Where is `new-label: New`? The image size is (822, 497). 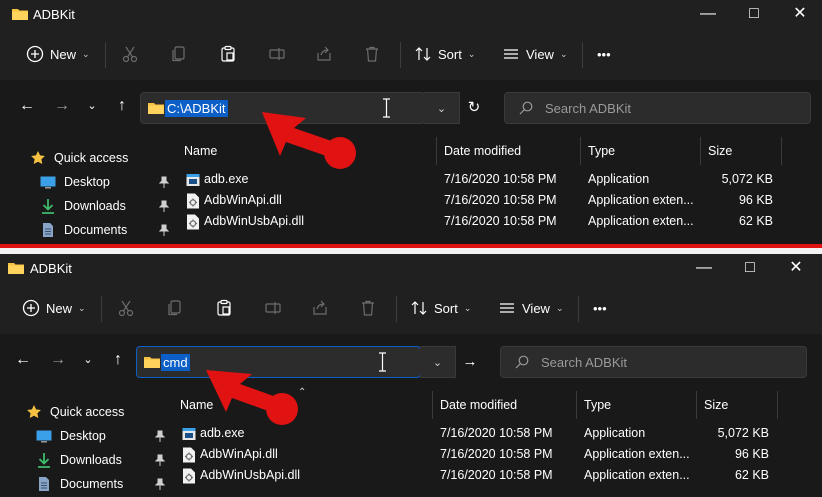 new-label: New is located at coordinates (59, 308).